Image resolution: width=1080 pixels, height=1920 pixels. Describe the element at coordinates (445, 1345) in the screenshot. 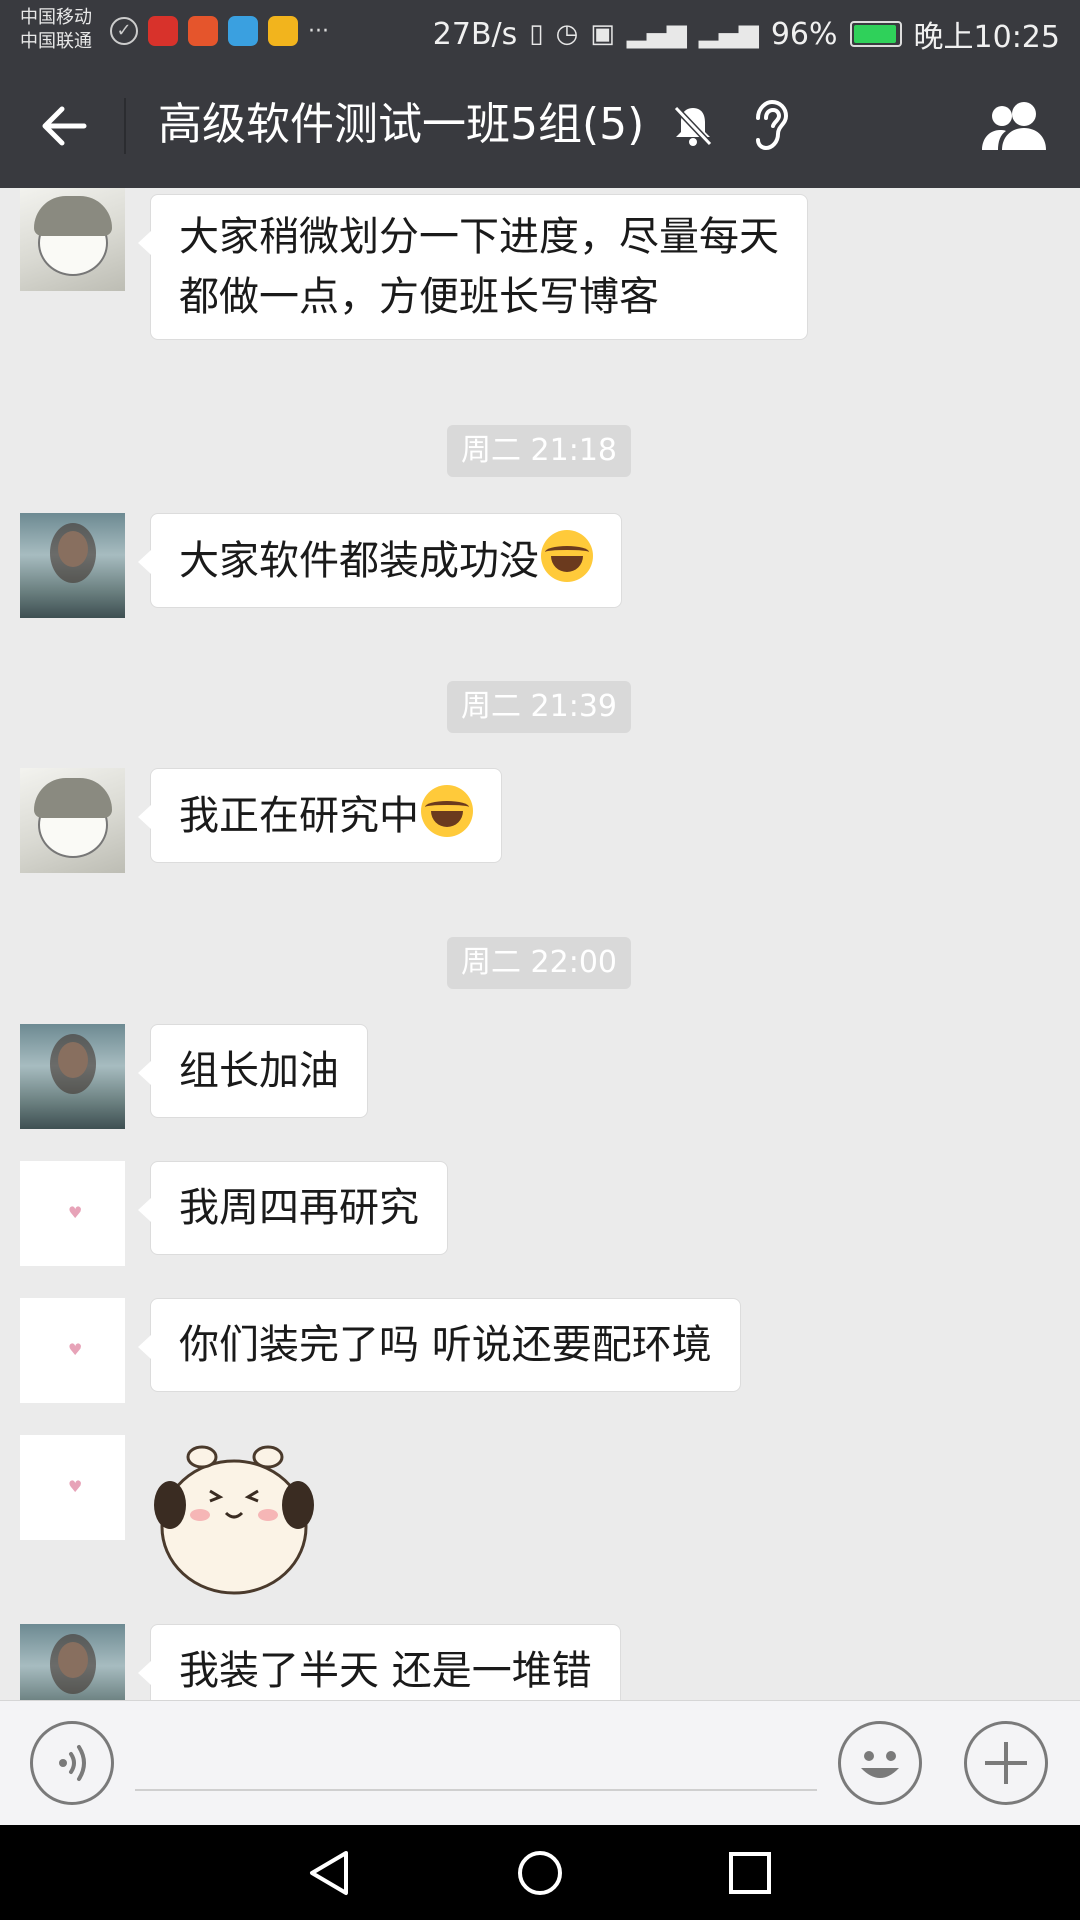

I see `message-text: 你们装完了吗 听说还要配环境` at that location.